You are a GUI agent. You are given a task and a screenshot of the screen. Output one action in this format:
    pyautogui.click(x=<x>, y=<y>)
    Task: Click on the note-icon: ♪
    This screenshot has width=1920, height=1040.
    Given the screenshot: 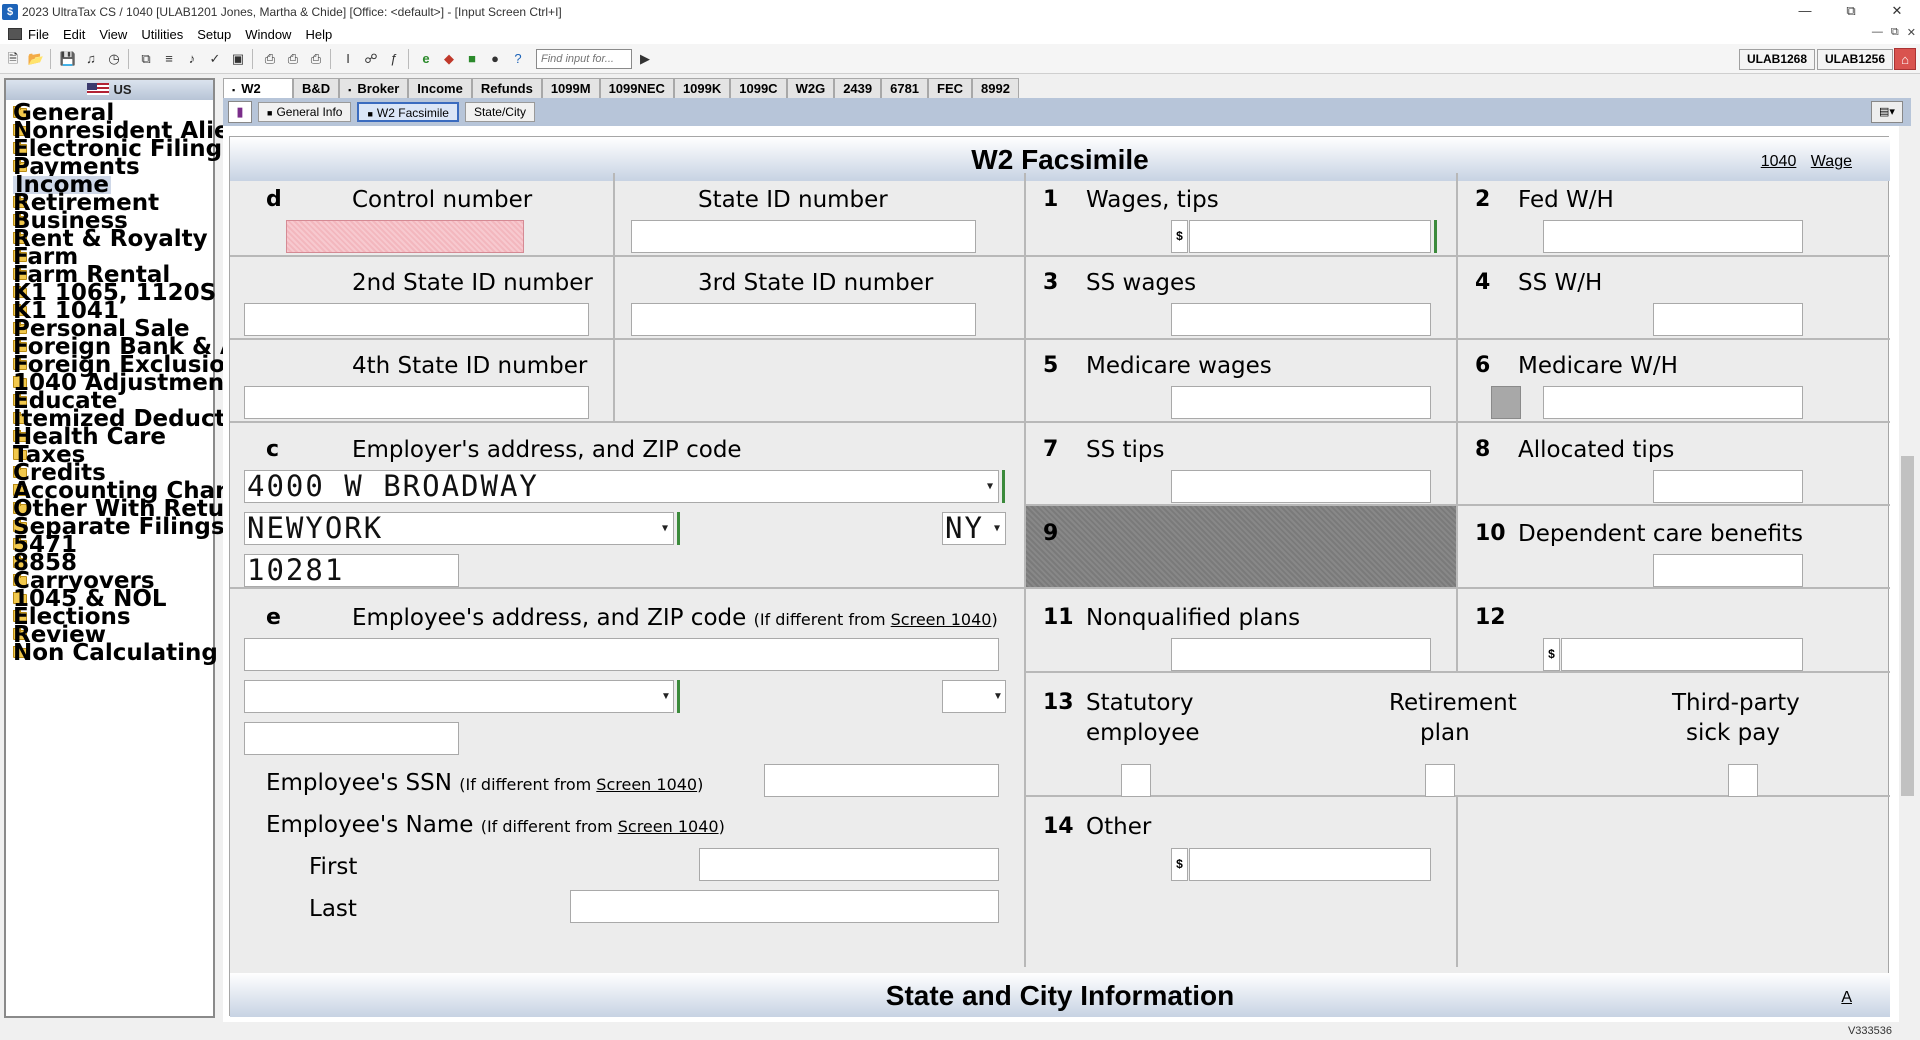 What is the action you would take?
    pyautogui.click(x=192, y=59)
    